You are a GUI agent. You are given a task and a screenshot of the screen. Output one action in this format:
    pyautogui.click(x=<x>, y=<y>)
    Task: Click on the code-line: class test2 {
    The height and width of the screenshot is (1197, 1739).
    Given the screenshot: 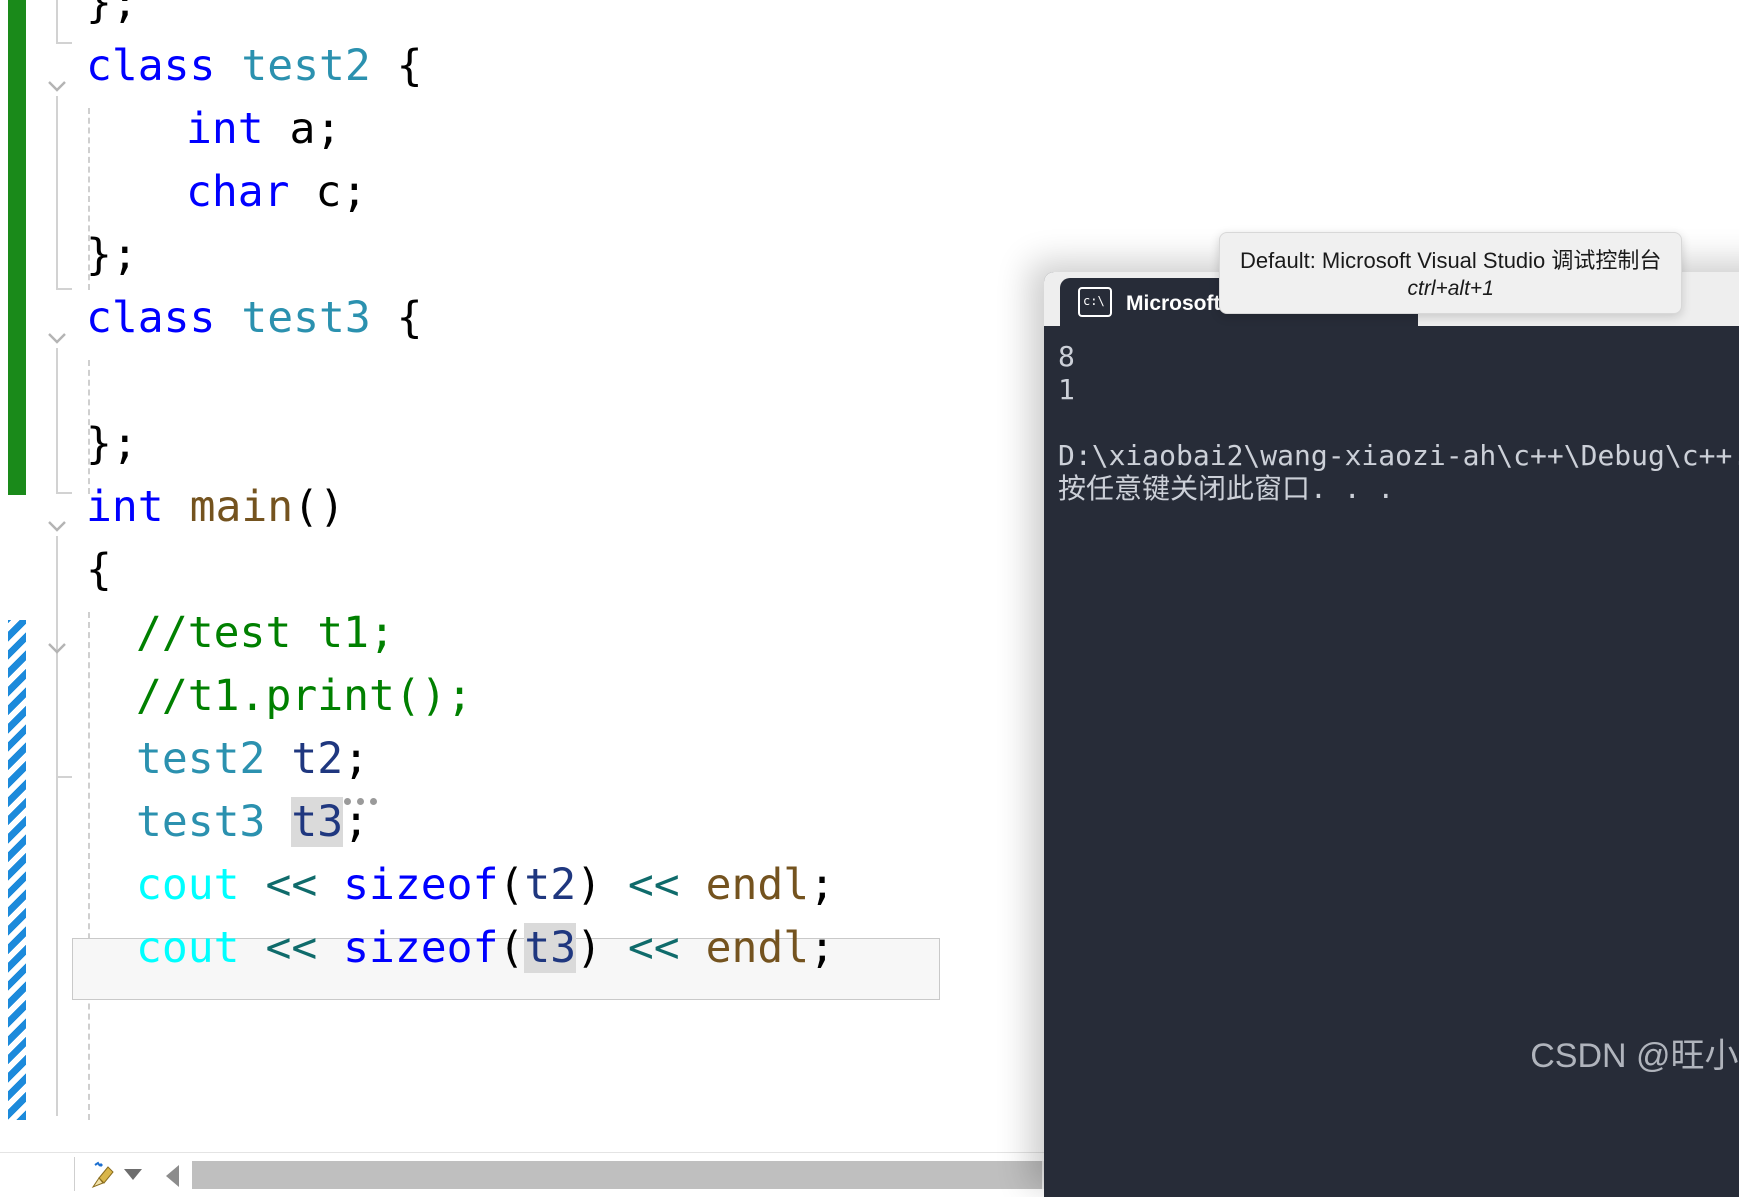 What is the action you would take?
    pyautogui.click(x=254, y=66)
    